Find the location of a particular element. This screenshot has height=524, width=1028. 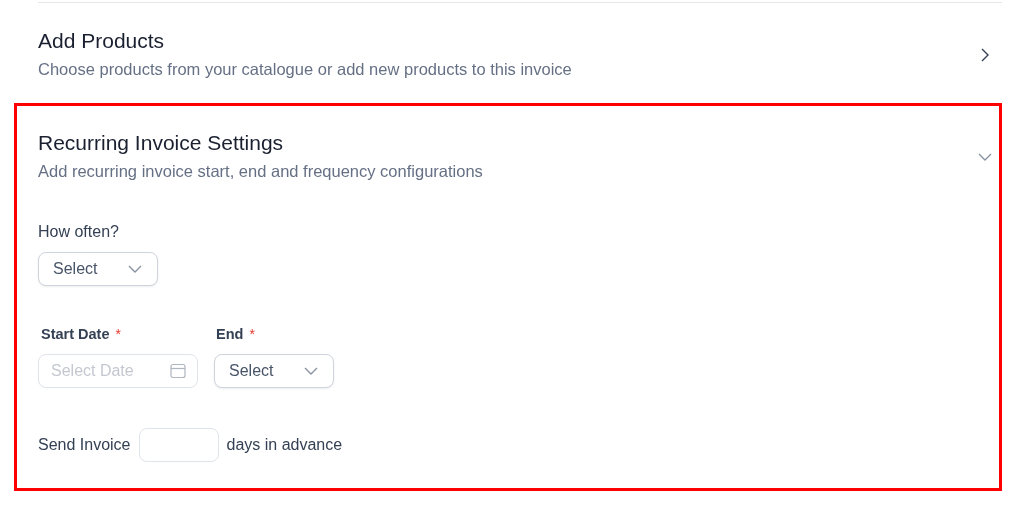

field-label: How often? is located at coordinates (79, 231).